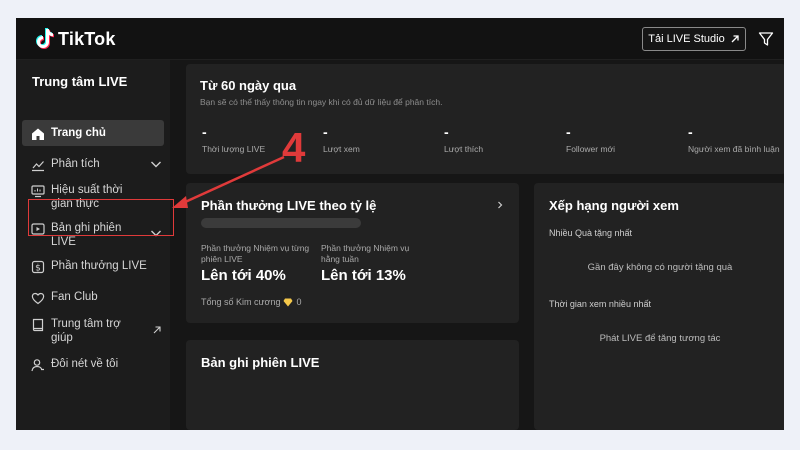 The image size is (800, 450). What do you see at coordinates (352, 385) in the screenshot?
I see `live-records-panel: Bản ghi phiên LIVE` at bounding box center [352, 385].